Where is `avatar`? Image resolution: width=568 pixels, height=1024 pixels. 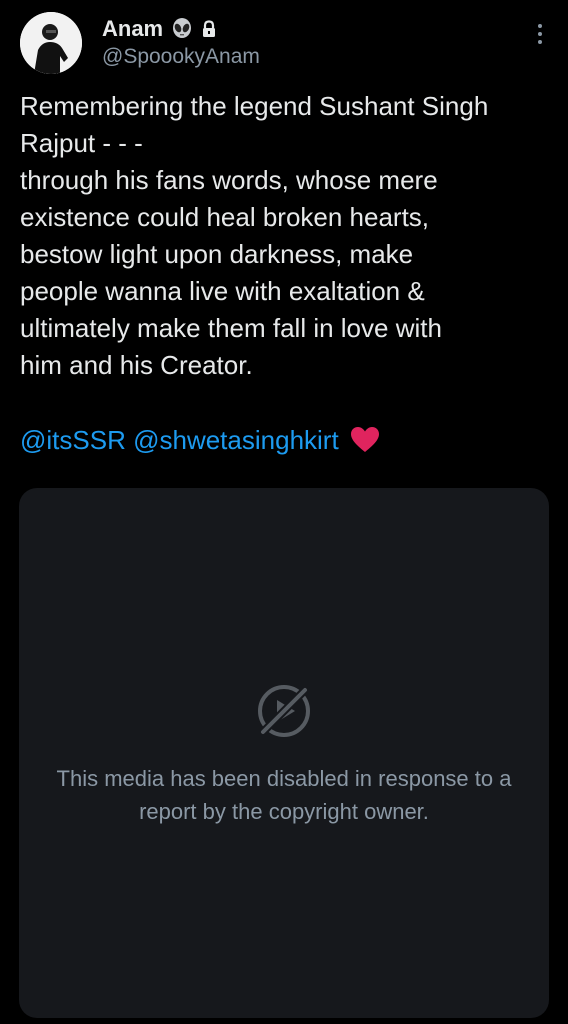
avatar is located at coordinates (51, 43).